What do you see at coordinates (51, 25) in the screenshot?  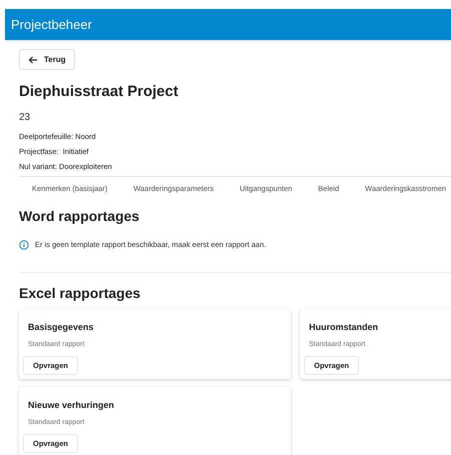 I see `app-title: Projectbeheer` at bounding box center [51, 25].